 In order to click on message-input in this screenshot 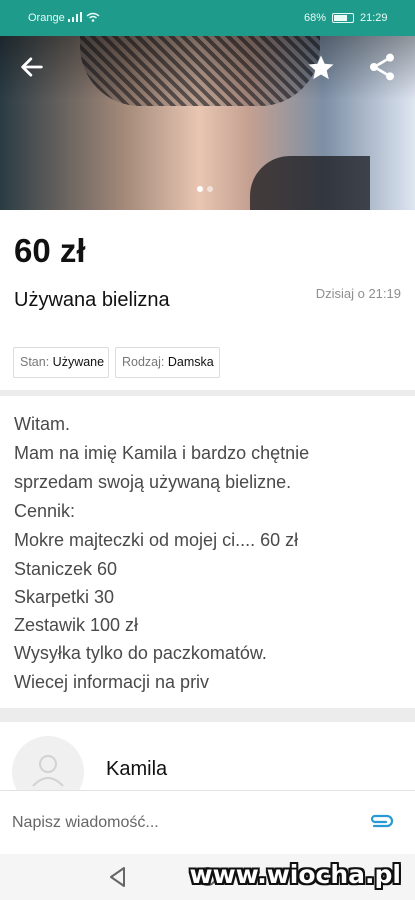, I will do `click(177, 823)`.